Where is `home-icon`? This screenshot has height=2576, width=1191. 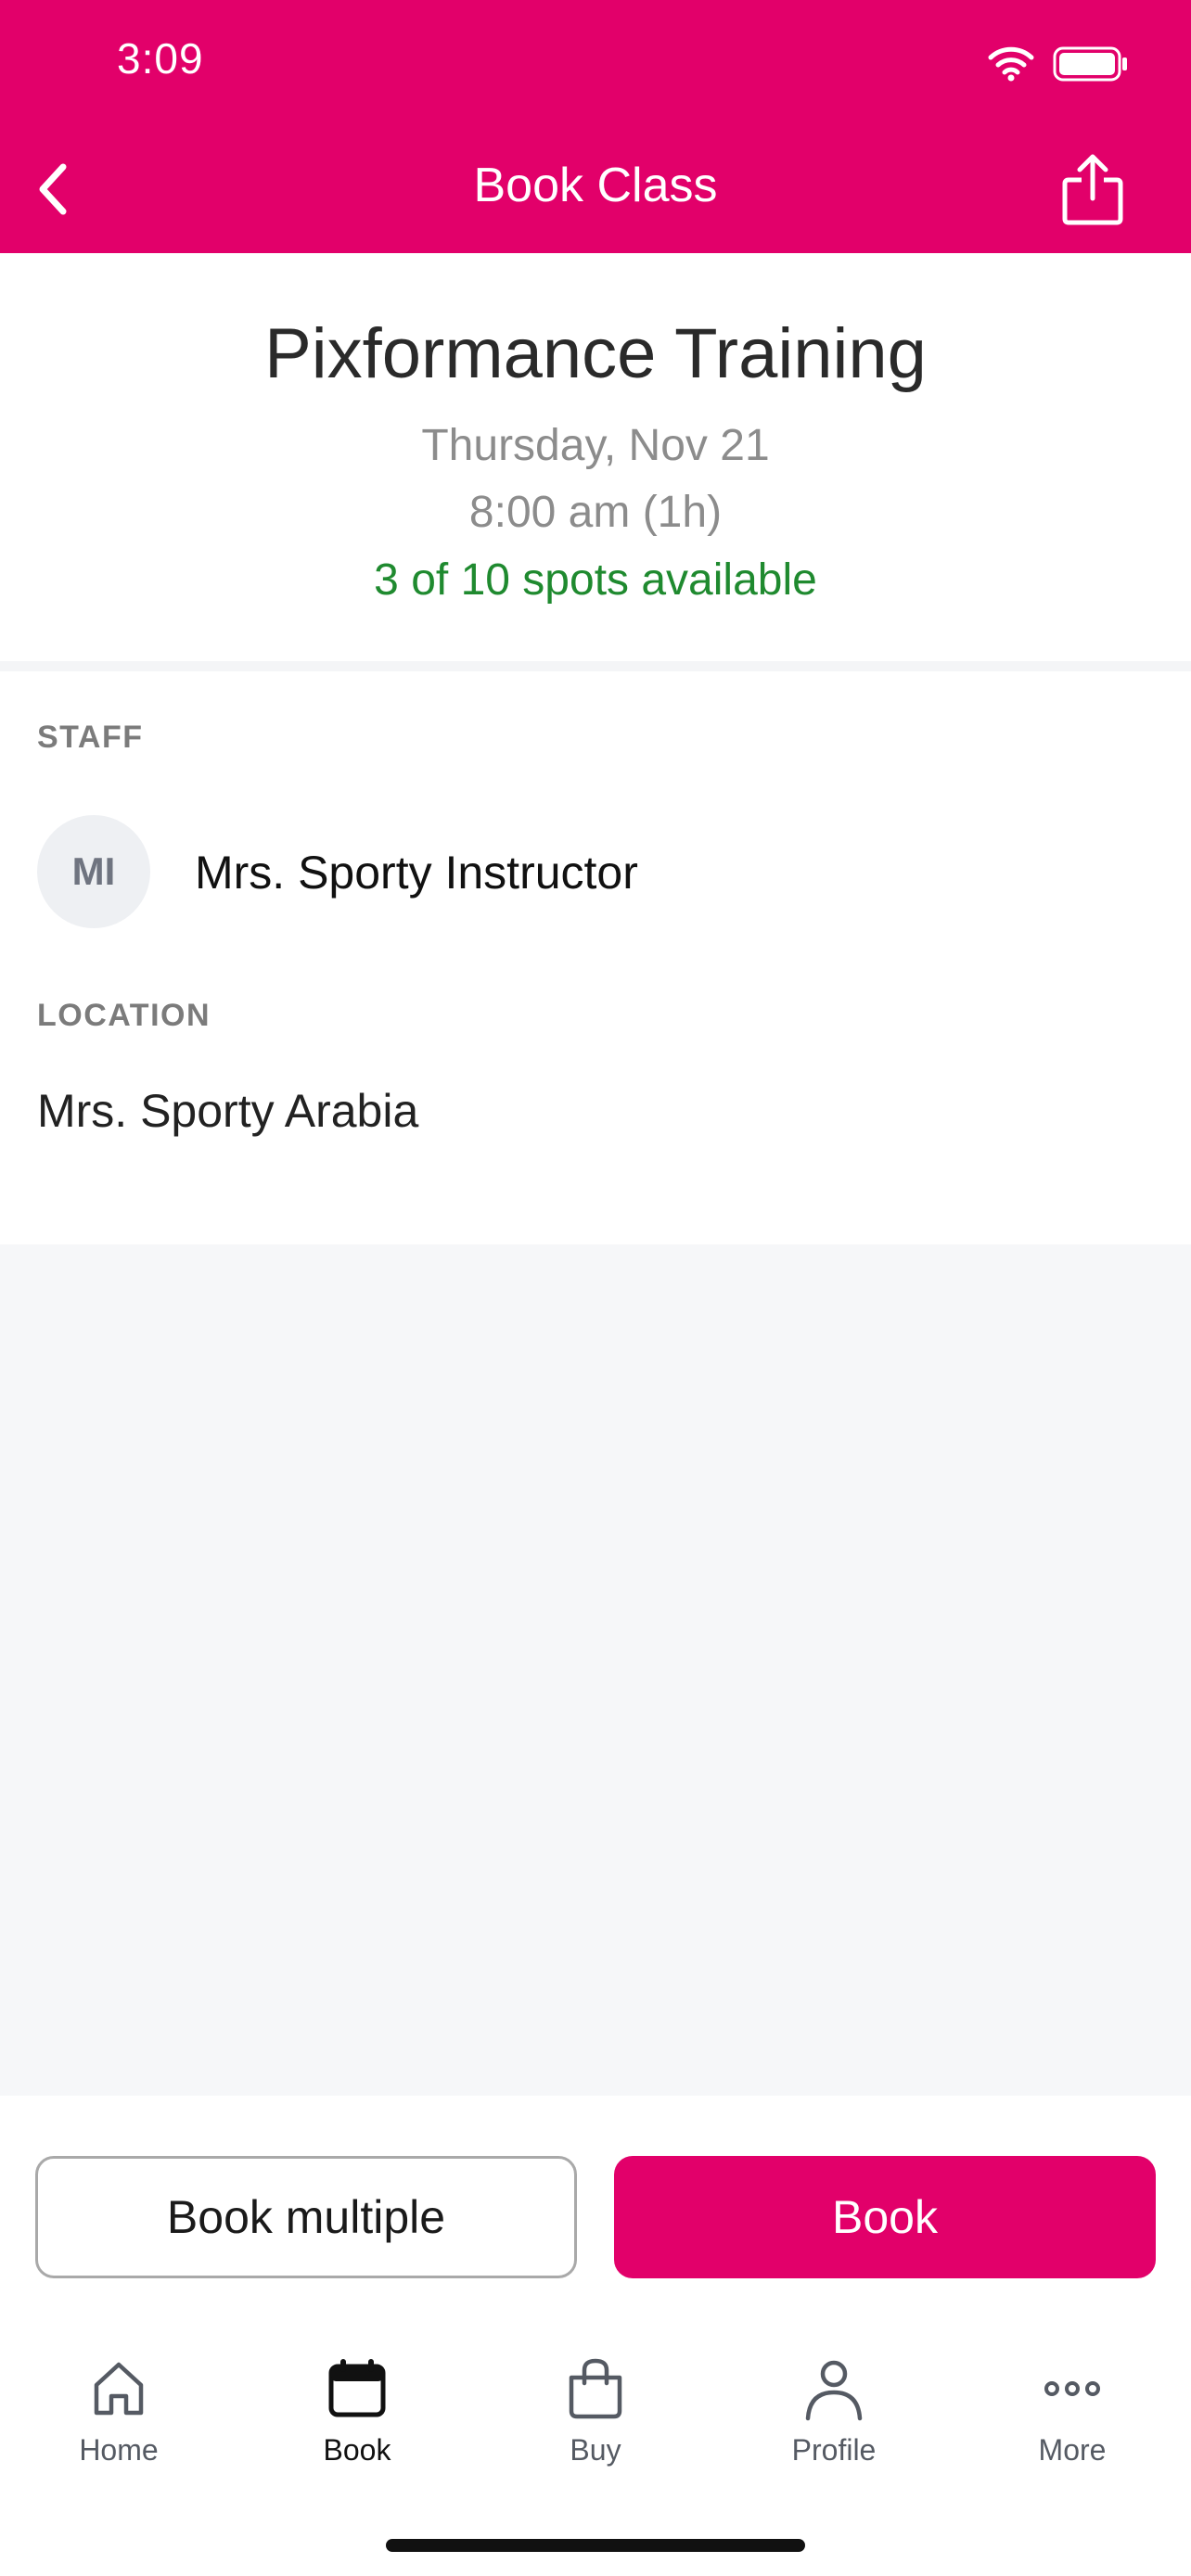 home-icon is located at coordinates (119, 2389).